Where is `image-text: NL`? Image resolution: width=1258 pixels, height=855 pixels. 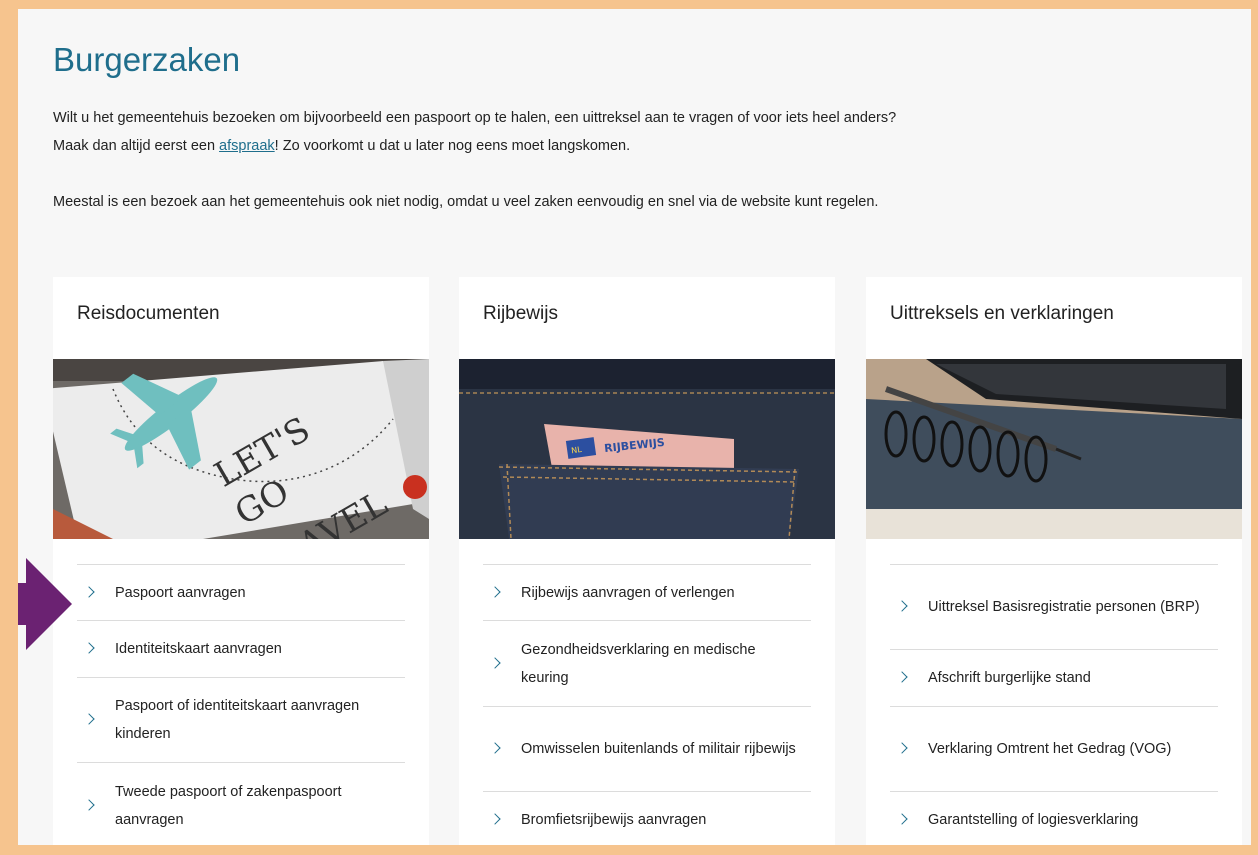
image-text: NL is located at coordinates (577, 450).